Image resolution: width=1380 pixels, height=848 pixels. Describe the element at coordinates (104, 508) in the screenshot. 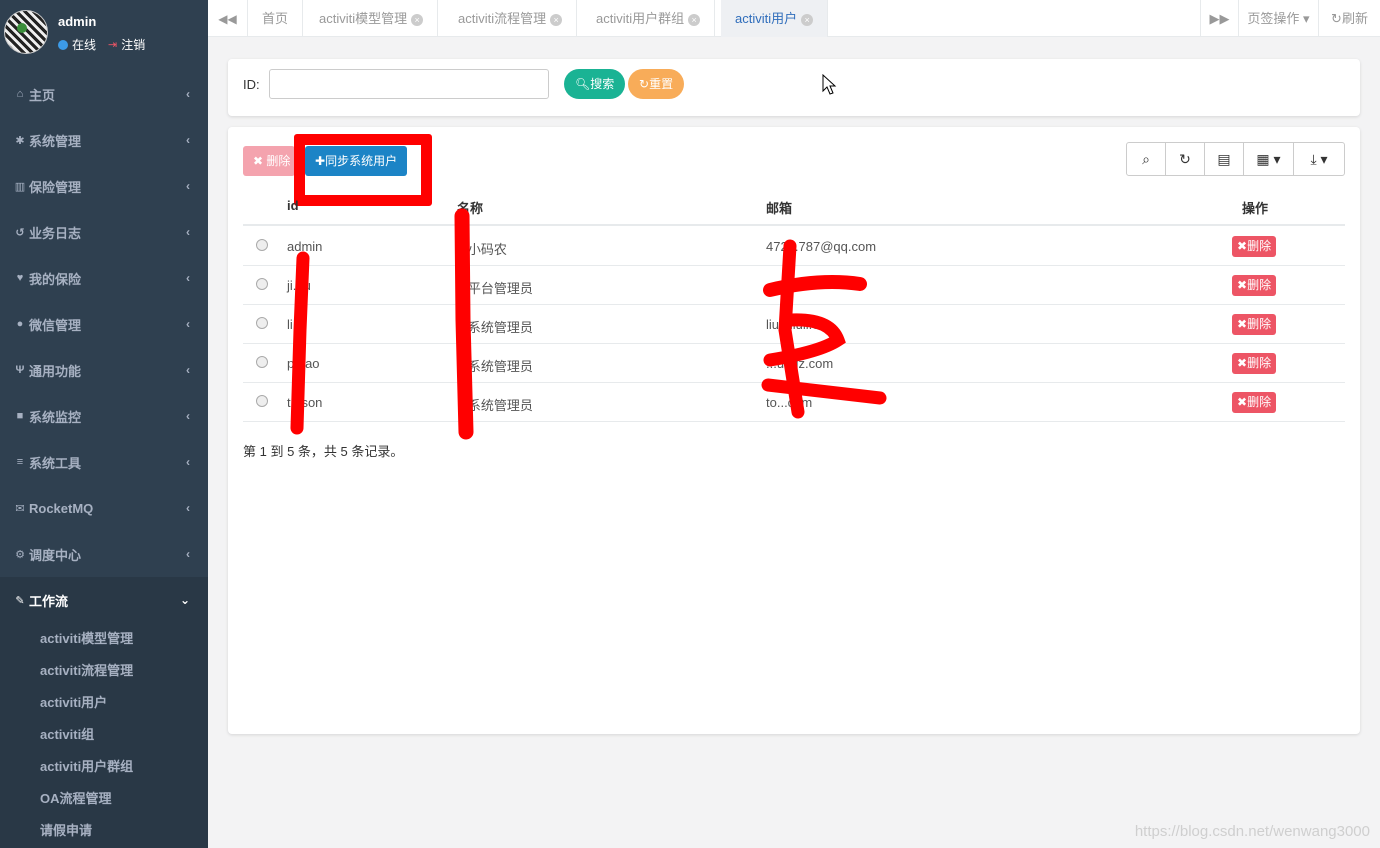

I see `sidebar-item-9: ✉ RocketMQ ‹` at that location.